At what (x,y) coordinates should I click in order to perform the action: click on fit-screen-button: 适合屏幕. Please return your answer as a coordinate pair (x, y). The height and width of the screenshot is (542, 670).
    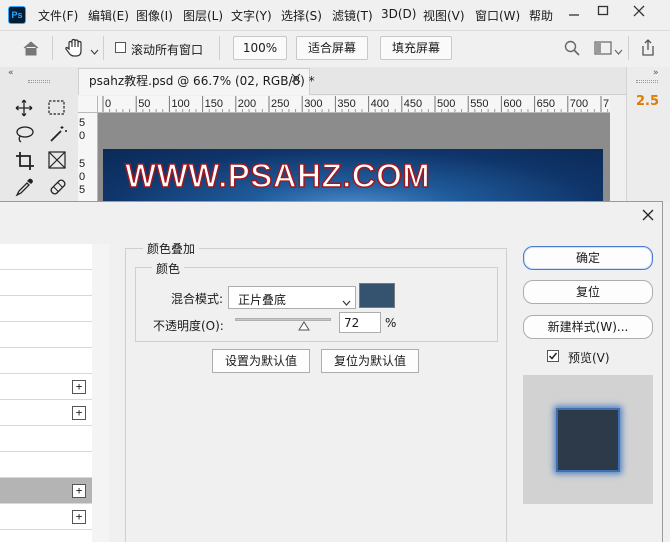
    Looking at the image, I should click on (332, 48).